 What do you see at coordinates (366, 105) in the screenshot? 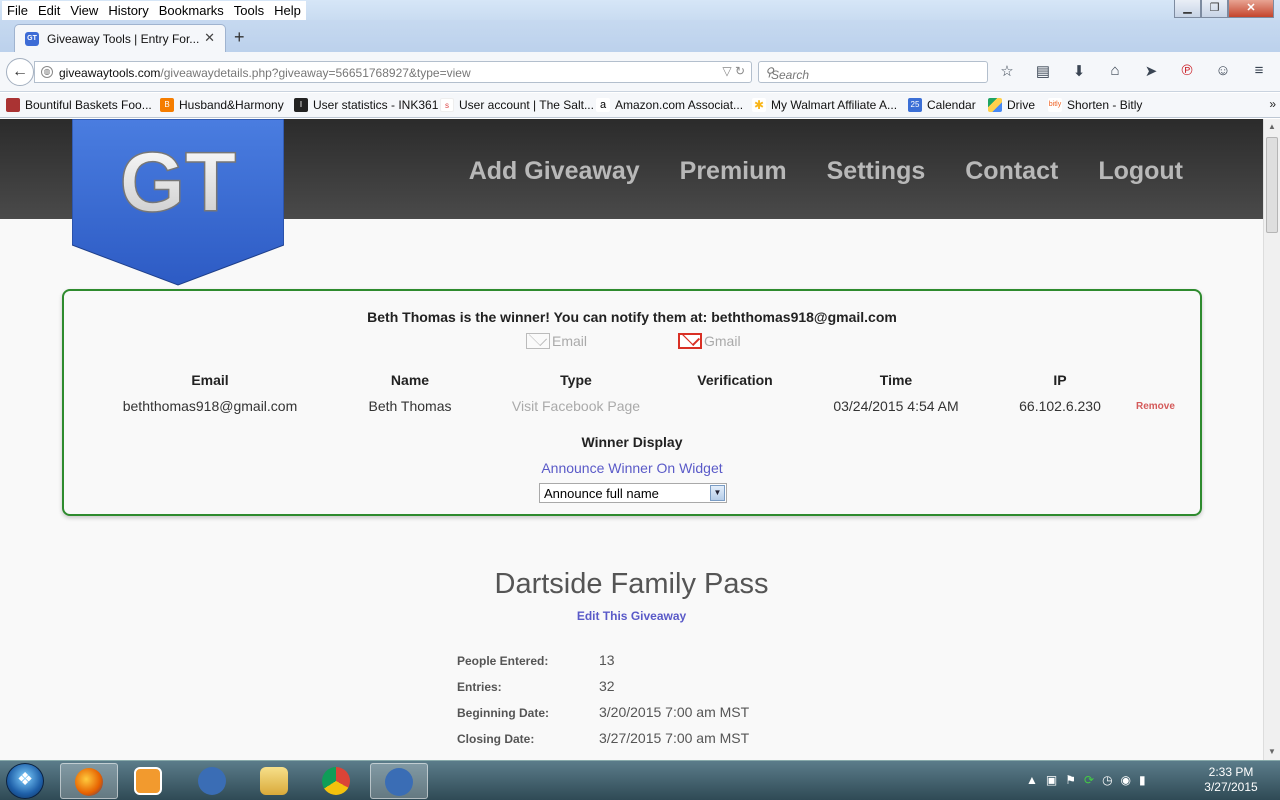
I see `bookmark-ink361: I User statistics - INK361` at bounding box center [366, 105].